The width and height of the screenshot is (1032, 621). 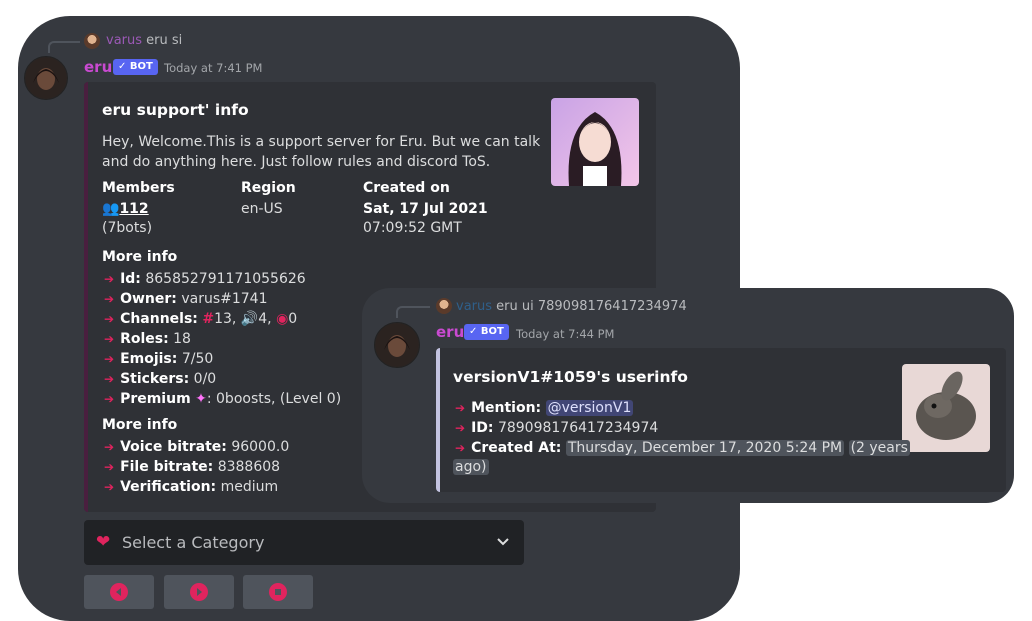 I want to click on members-count: 112, so click(x=133, y=209).